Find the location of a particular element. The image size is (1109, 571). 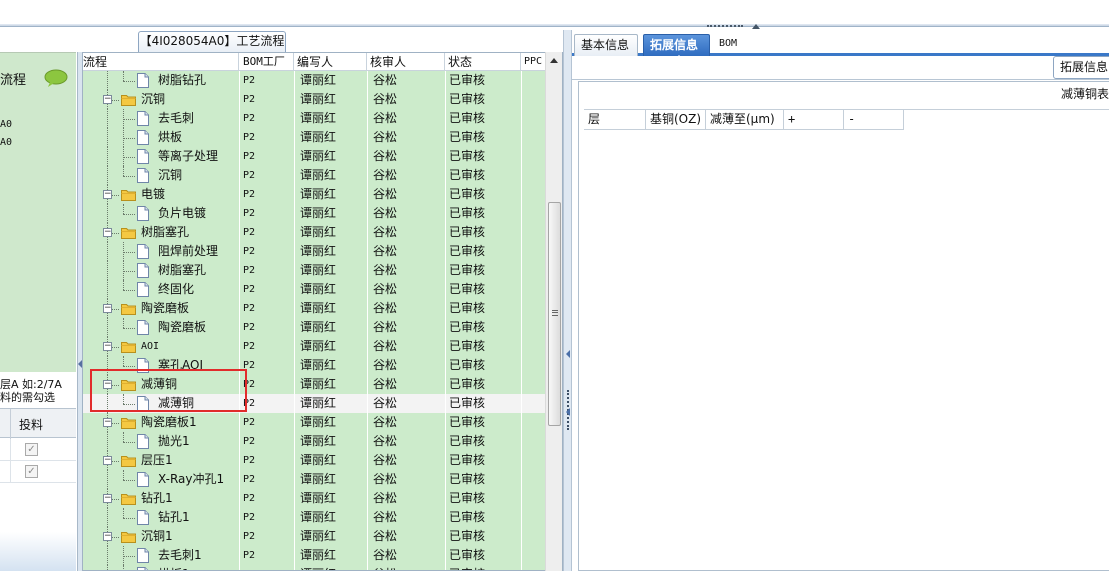

tab-basic-info: 基本信息 is located at coordinates (606, 45).